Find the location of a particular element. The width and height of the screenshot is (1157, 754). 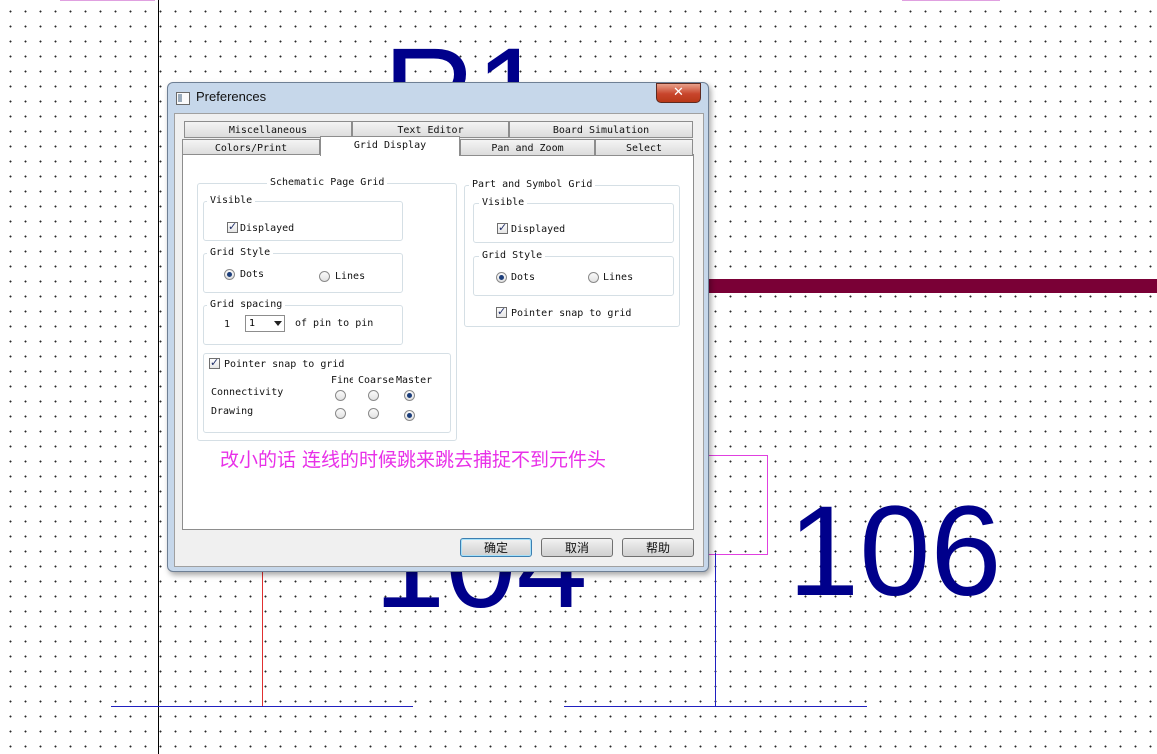

part-dots-label: Dots is located at coordinates (523, 277).